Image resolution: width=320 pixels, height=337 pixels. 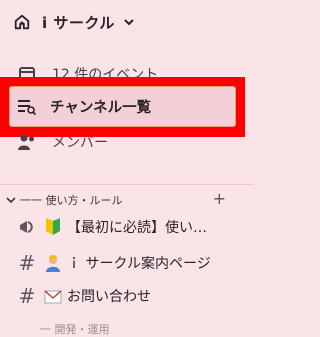 What do you see at coordinates (53, 227) in the screenshot?
I see `beginner-mark-icon` at bounding box center [53, 227].